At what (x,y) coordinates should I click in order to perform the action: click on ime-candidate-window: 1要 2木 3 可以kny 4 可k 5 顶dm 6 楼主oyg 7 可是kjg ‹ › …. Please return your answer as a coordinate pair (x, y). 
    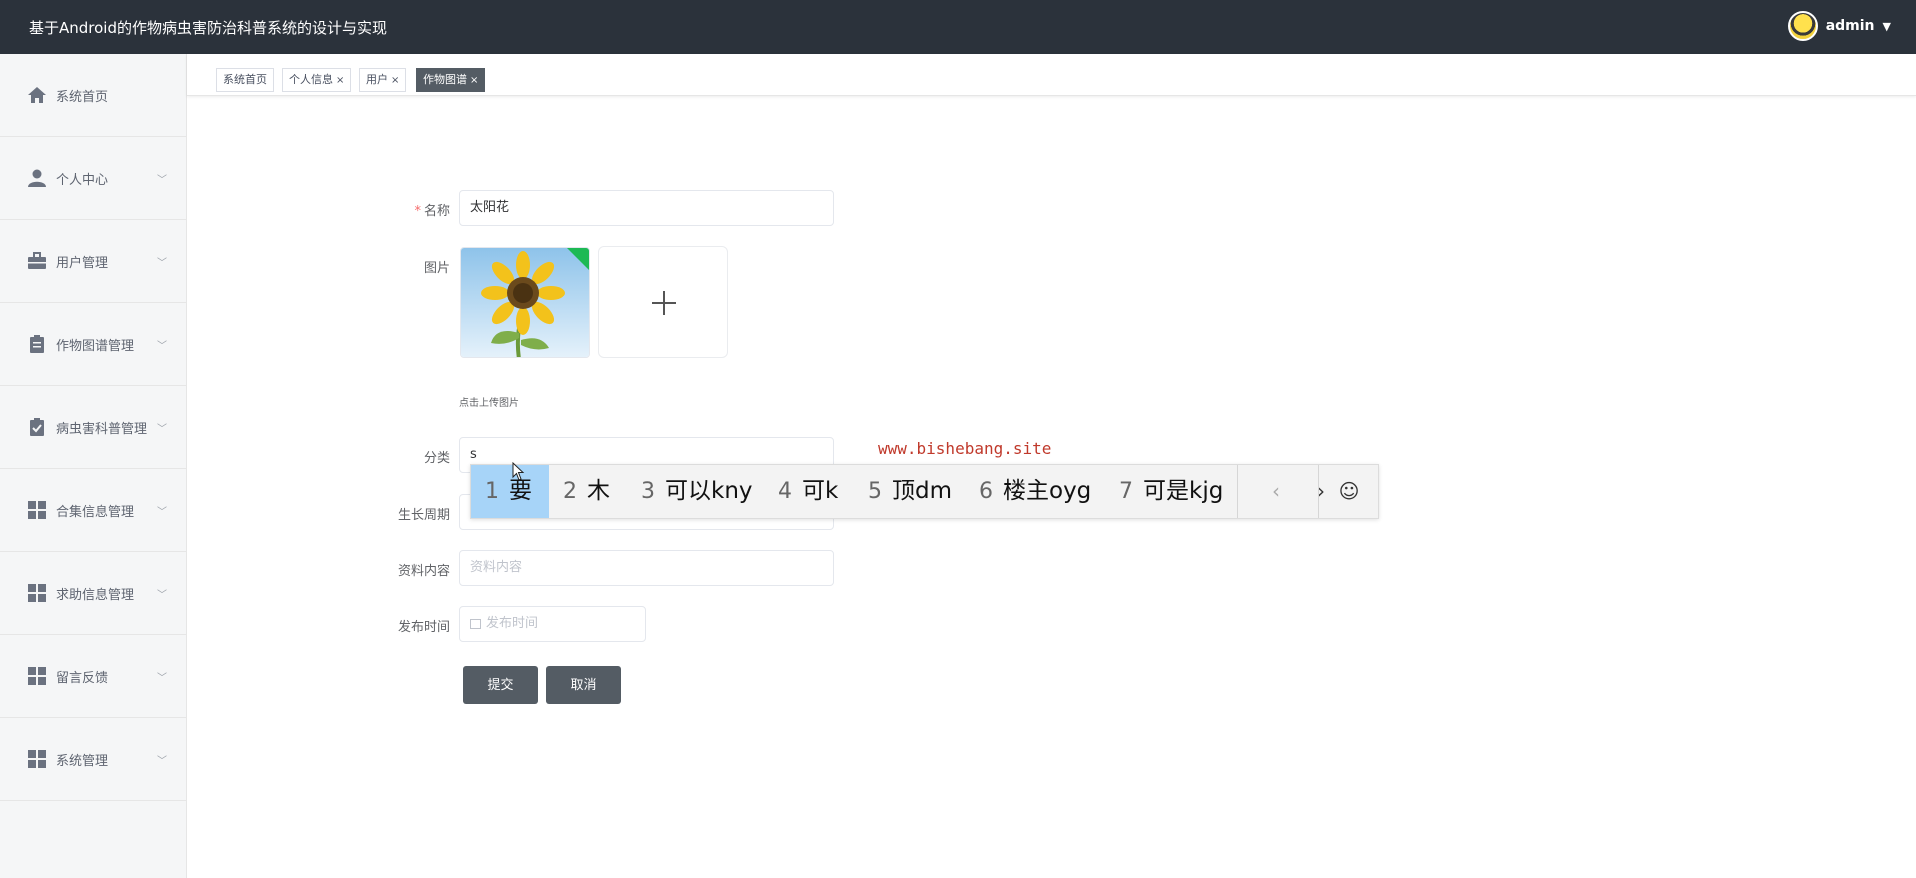
    Looking at the image, I should click on (924, 491).